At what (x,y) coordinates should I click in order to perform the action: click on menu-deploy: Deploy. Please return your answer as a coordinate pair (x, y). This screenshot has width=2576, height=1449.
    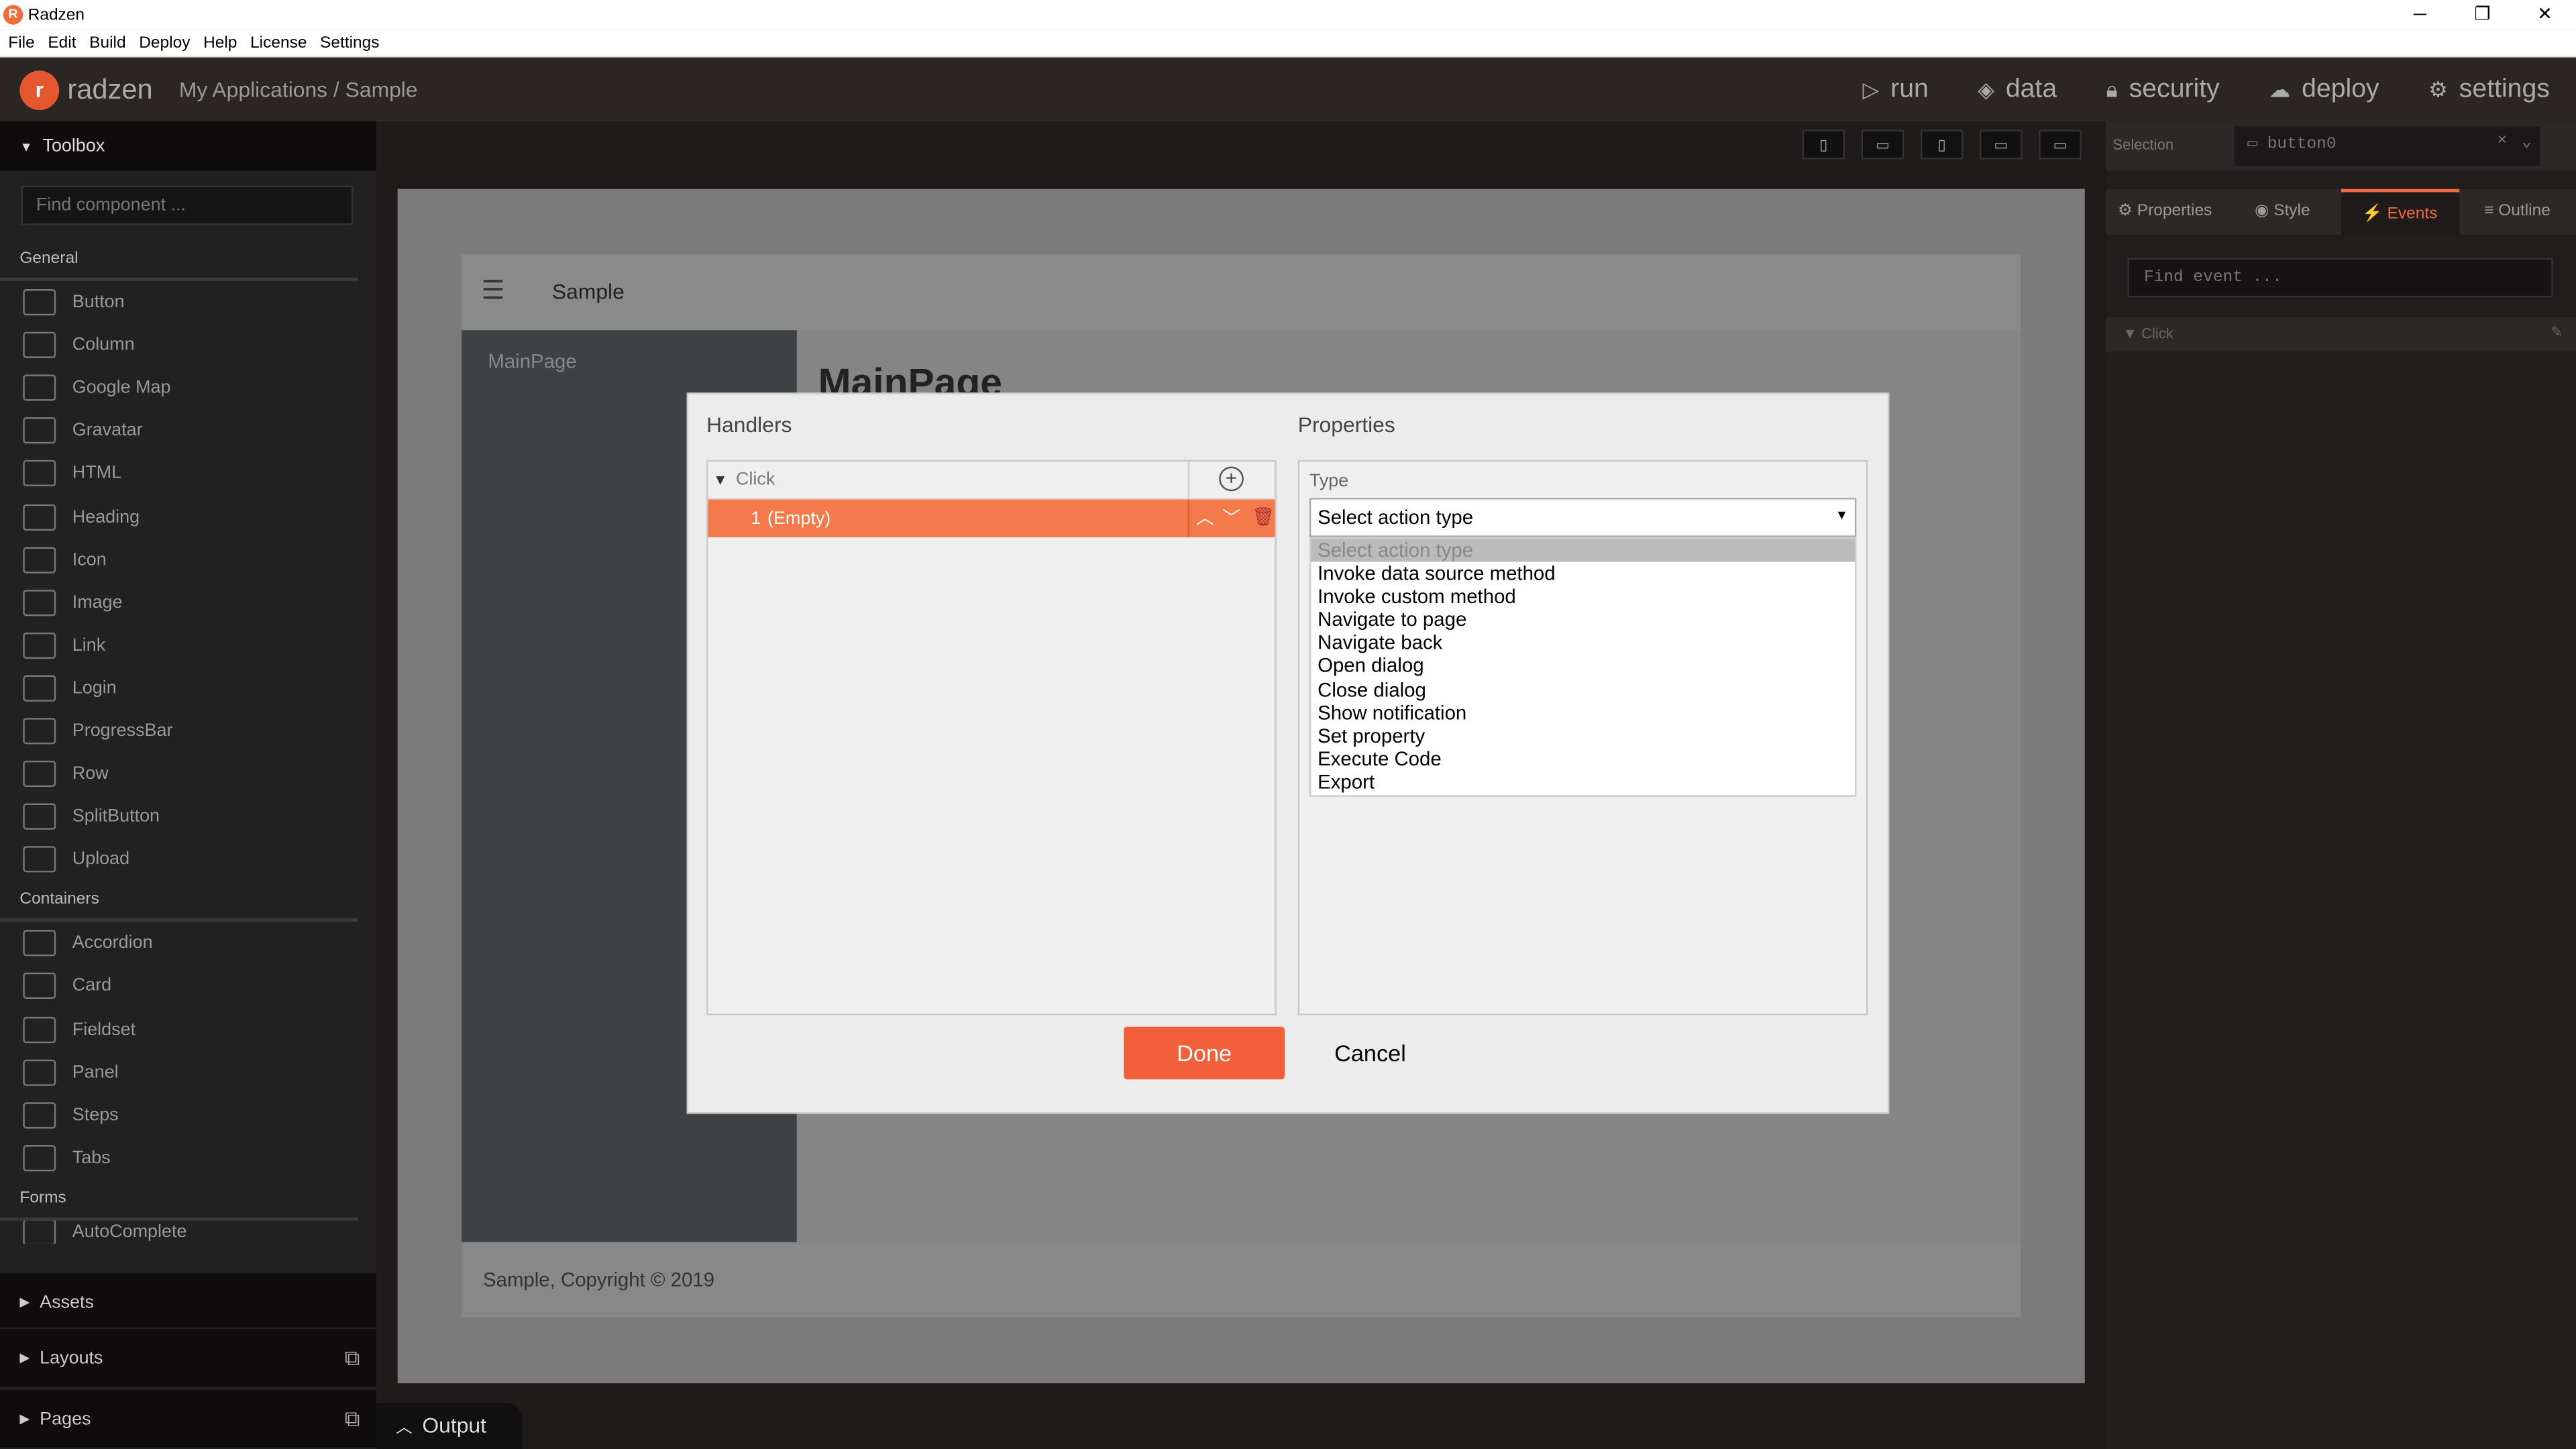
    Looking at the image, I should click on (164, 43).